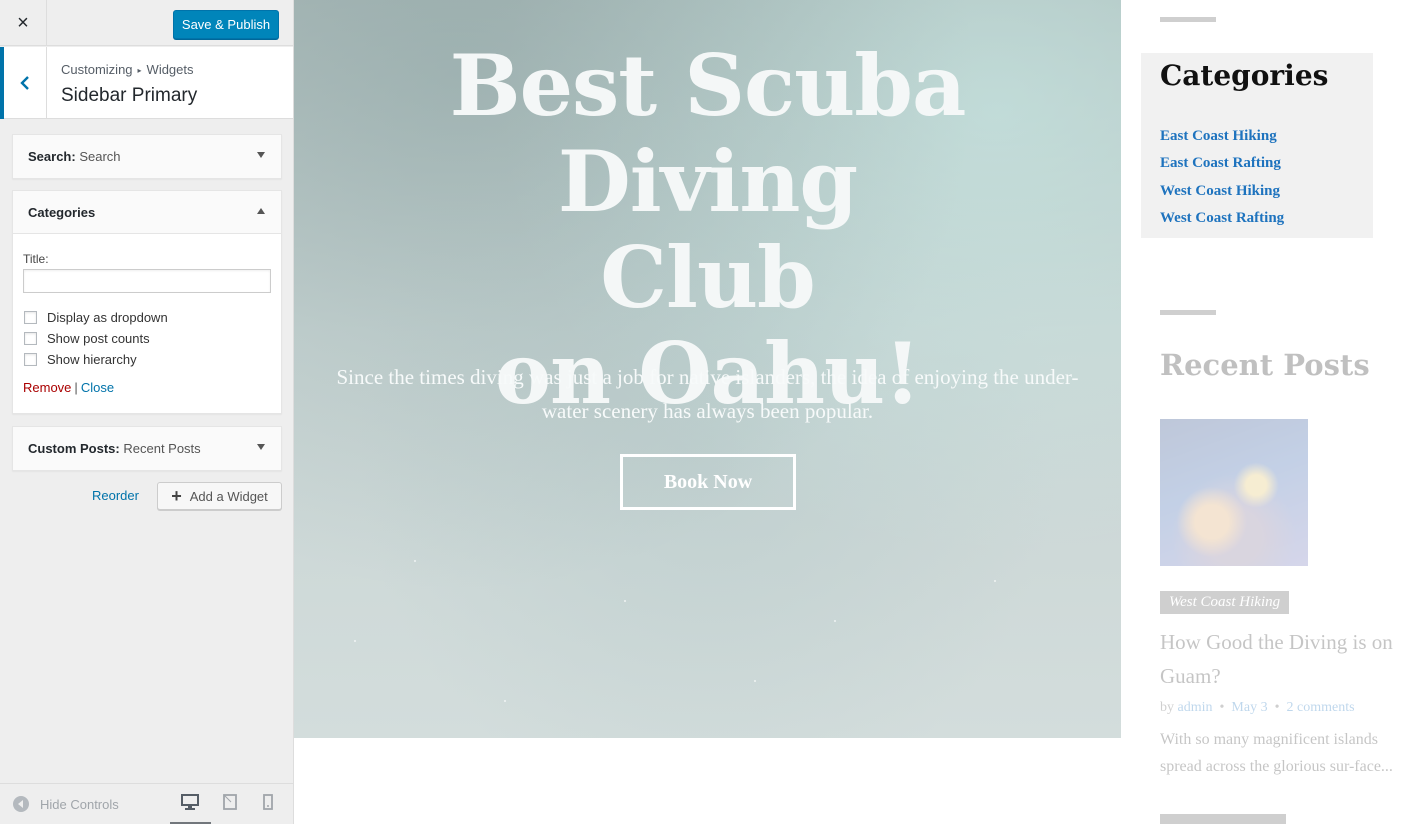  I want to click on remove-link: Remove, so click(47, 387).